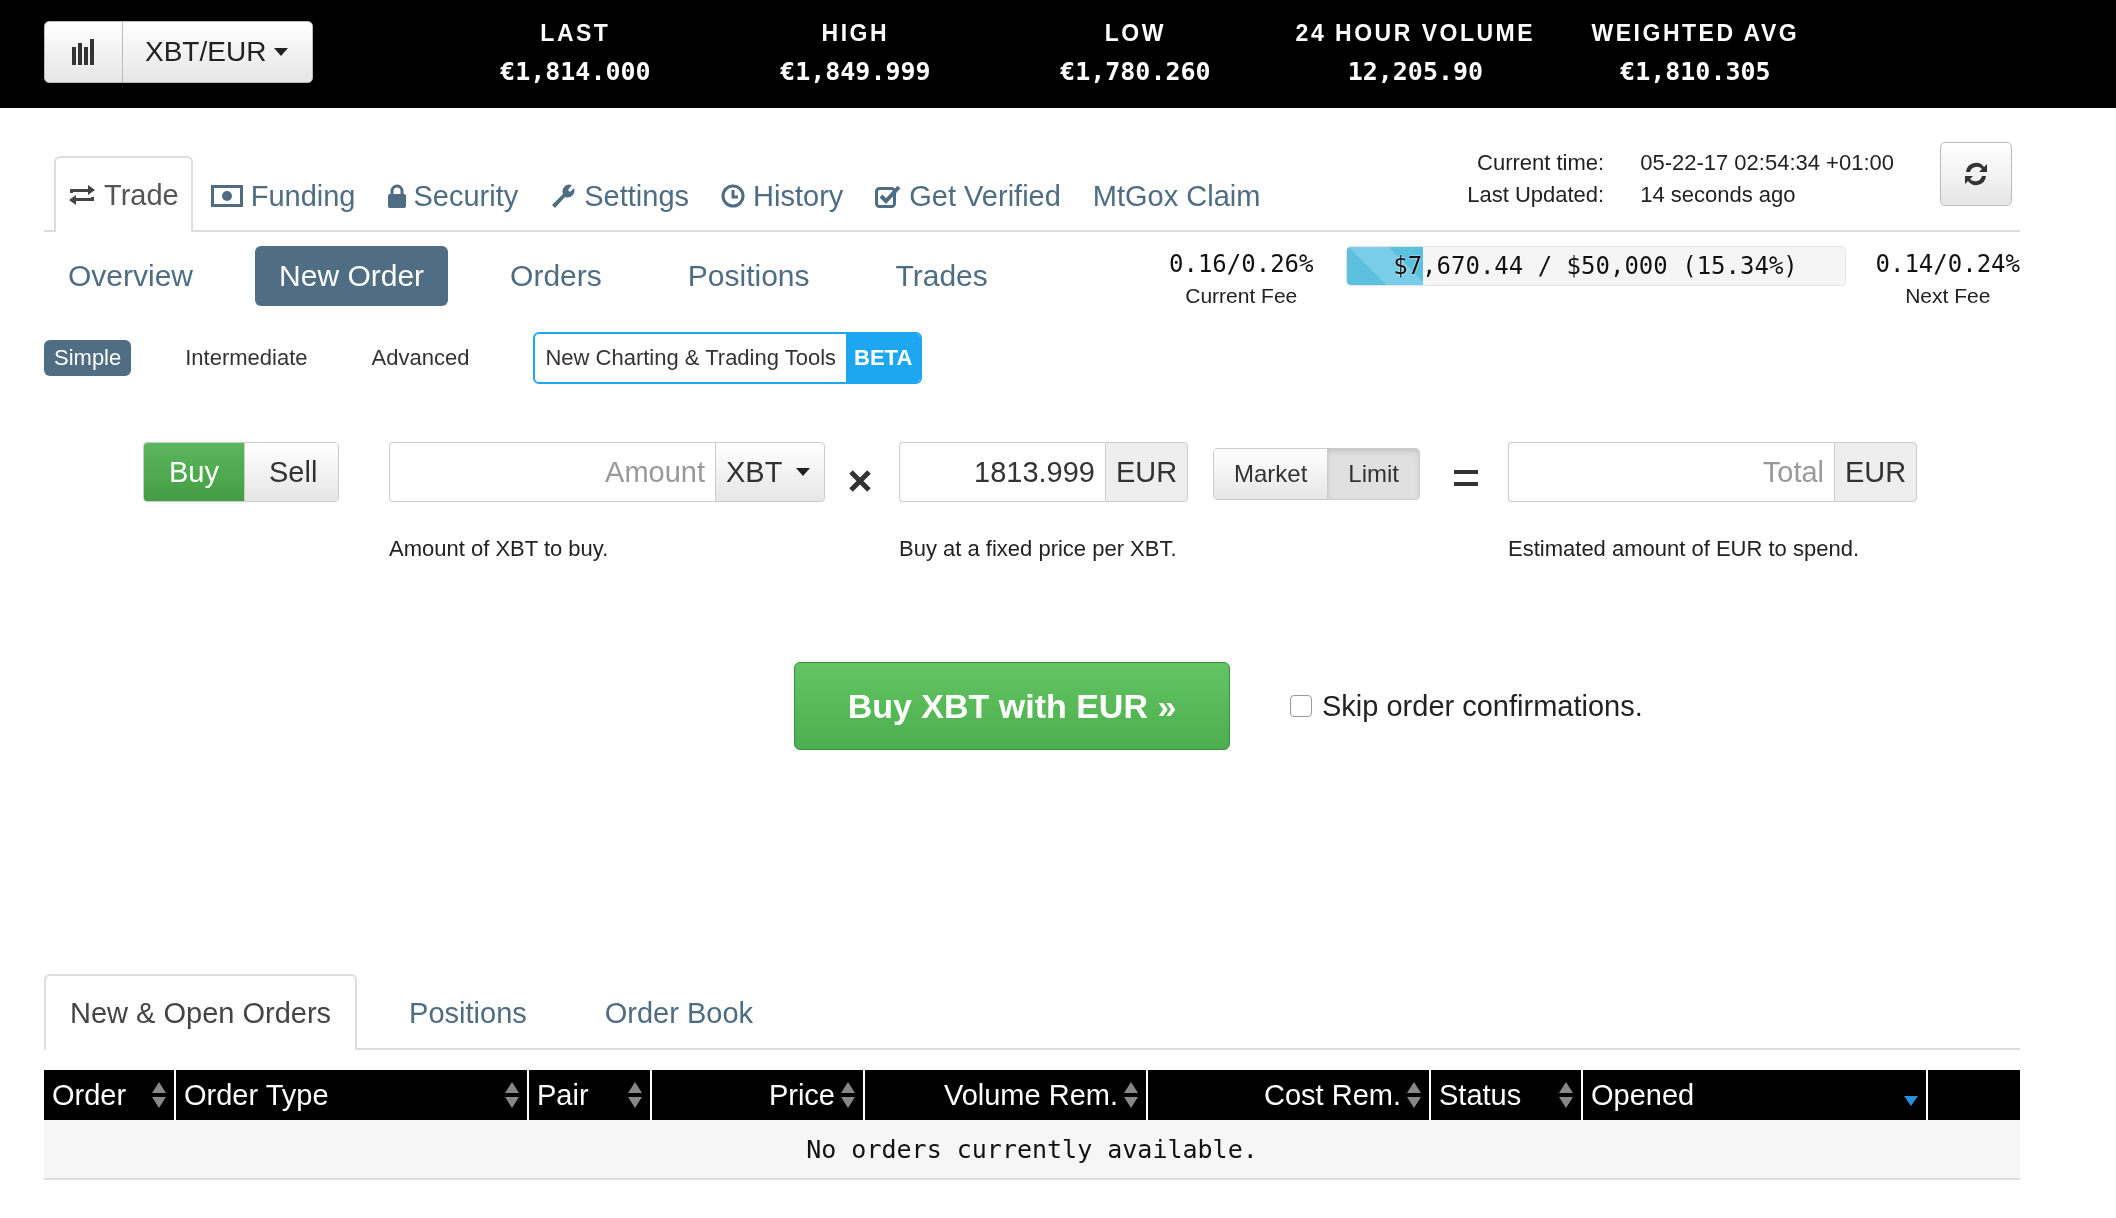 This screenshot has height=1218, width=2116. What do you see at coordinates (1536, 195) in the screenshot?
I see `field-label: Last Updated:` at bounding box center [1536, 195].